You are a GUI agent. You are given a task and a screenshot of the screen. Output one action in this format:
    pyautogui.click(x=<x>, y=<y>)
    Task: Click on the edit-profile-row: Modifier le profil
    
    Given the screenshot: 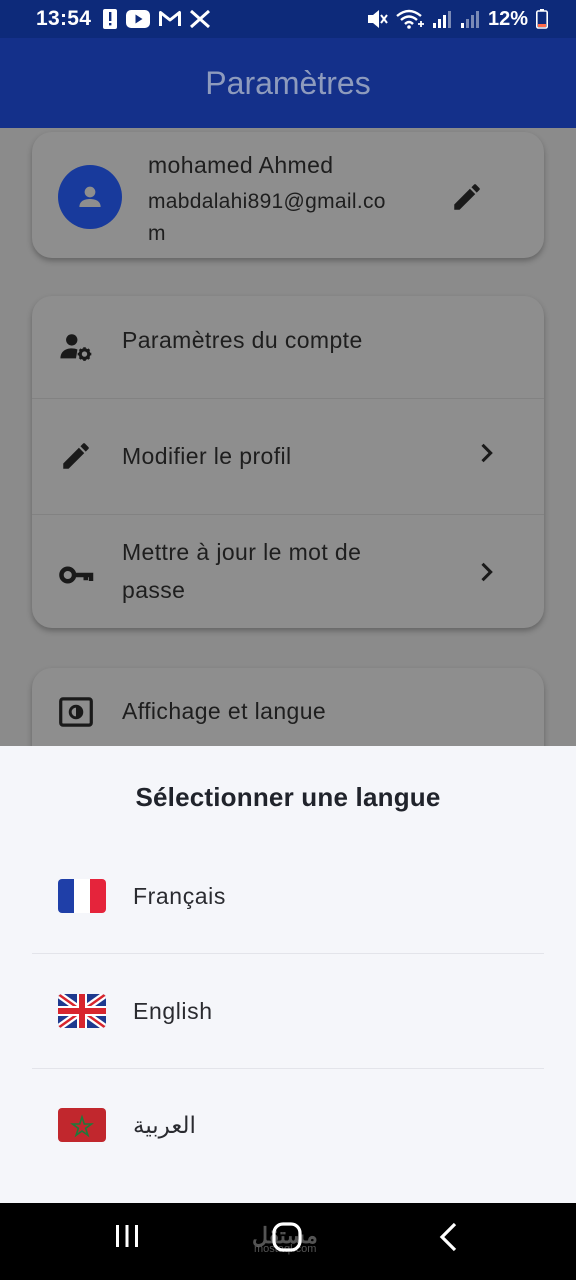 What is the action you would take?
    pyautogui.click(x=288, y=456)
    